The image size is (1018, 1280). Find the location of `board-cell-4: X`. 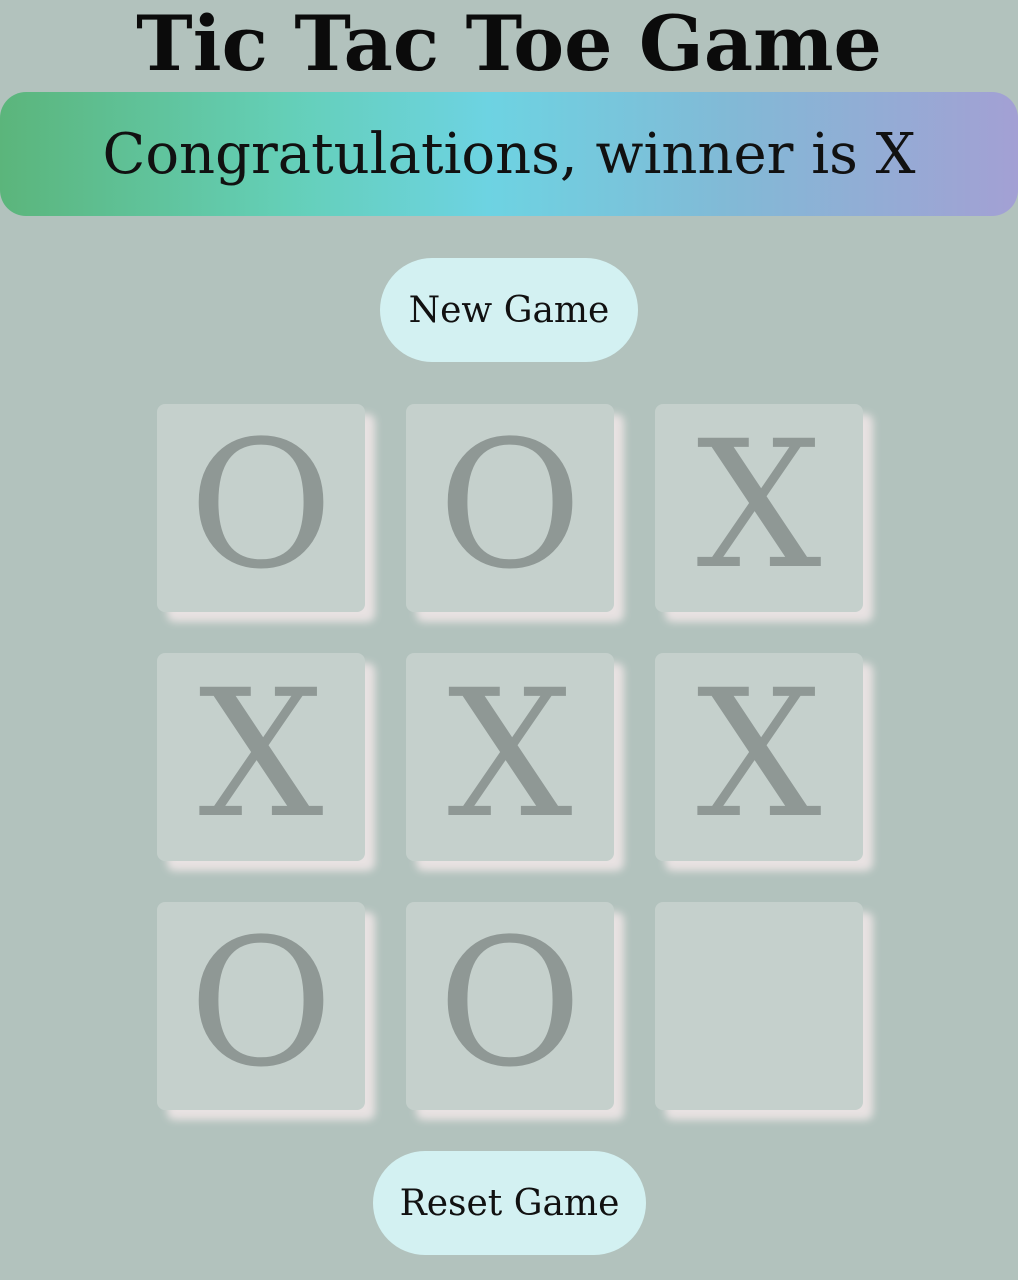

board-cell-4: X is located at coordinates (261, 757).